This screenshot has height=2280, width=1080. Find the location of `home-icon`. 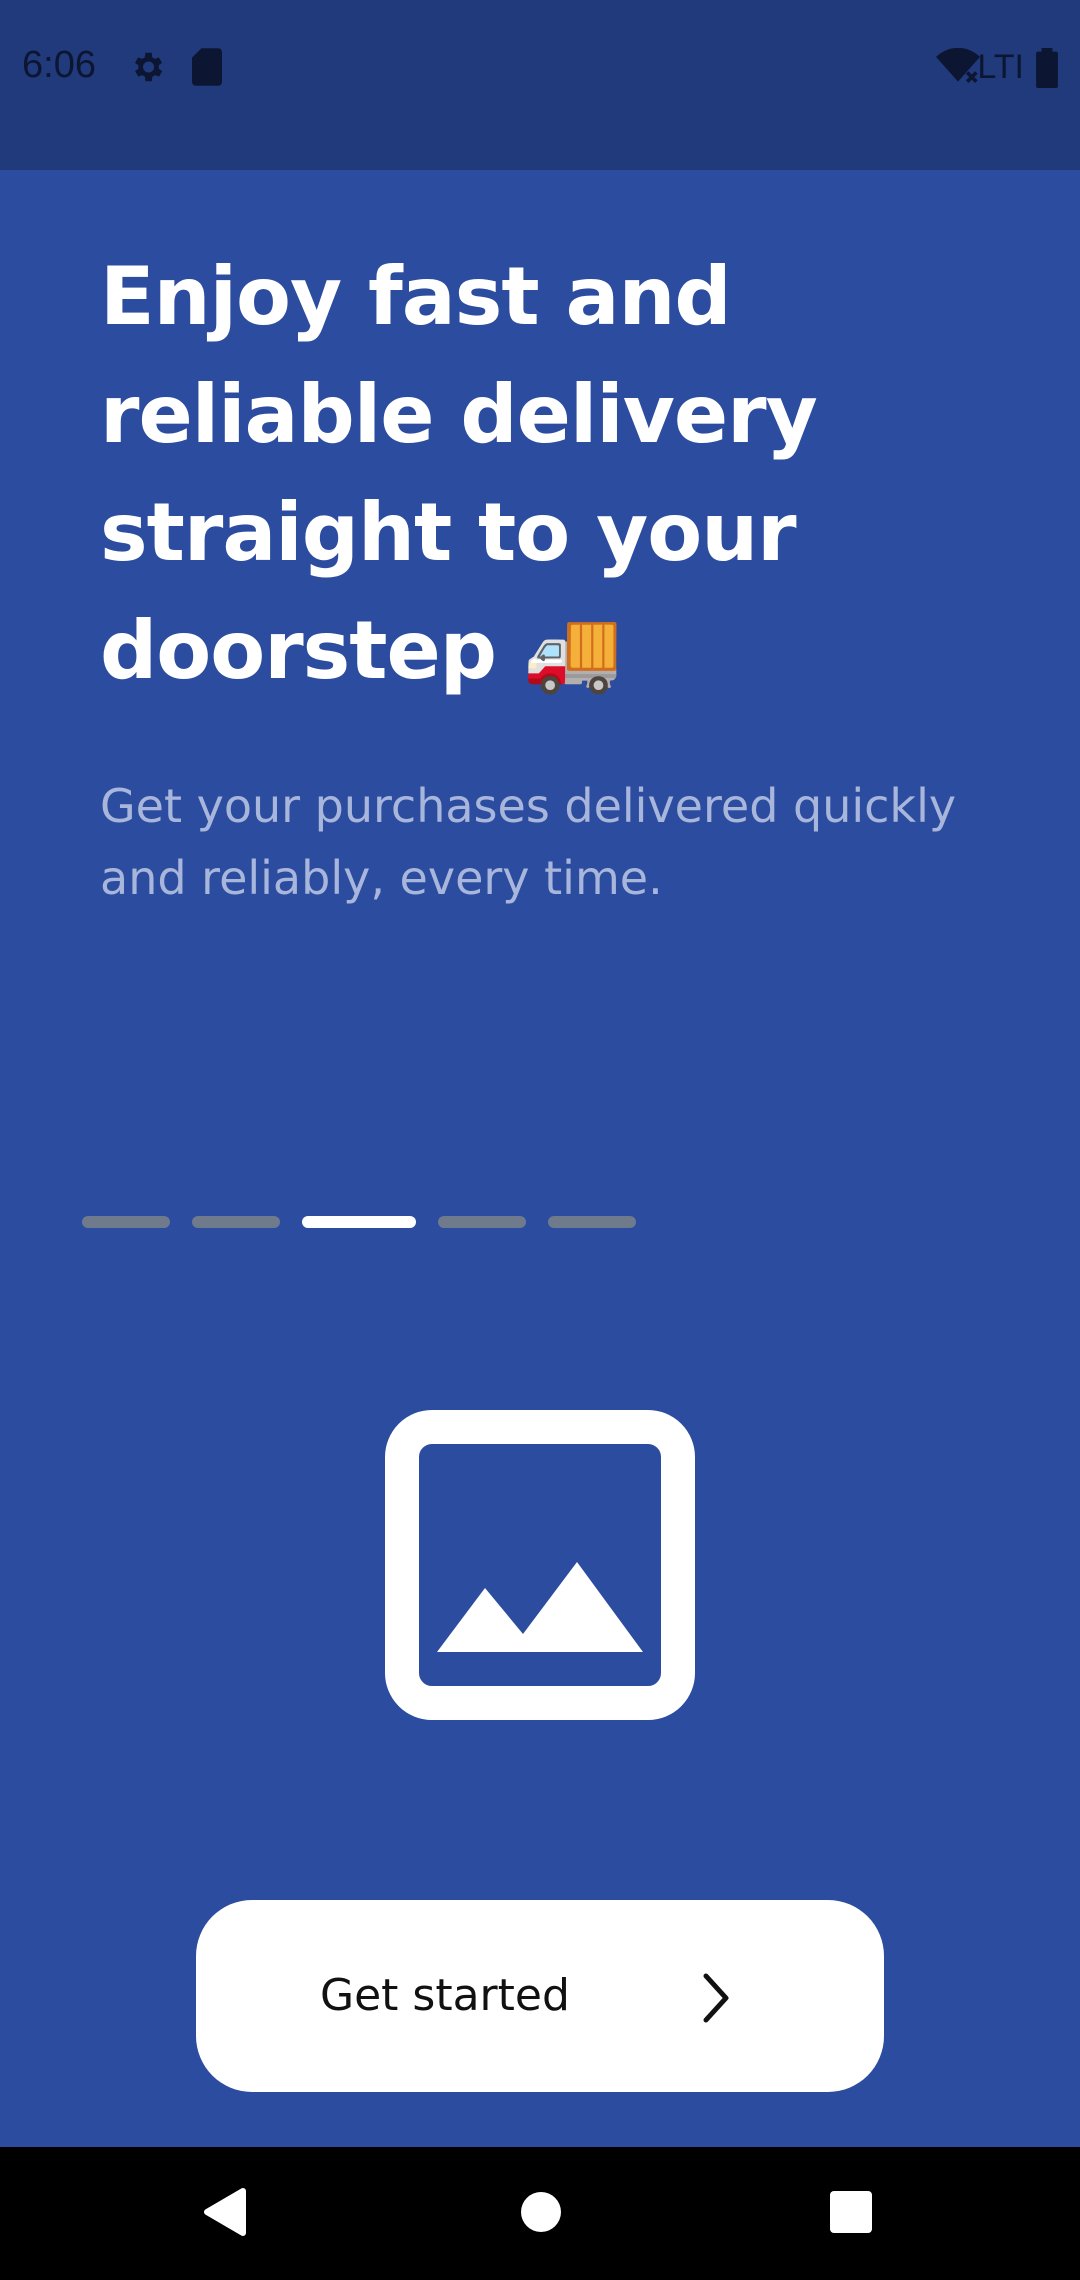

home-icon is located at coordinates (541, 2214).